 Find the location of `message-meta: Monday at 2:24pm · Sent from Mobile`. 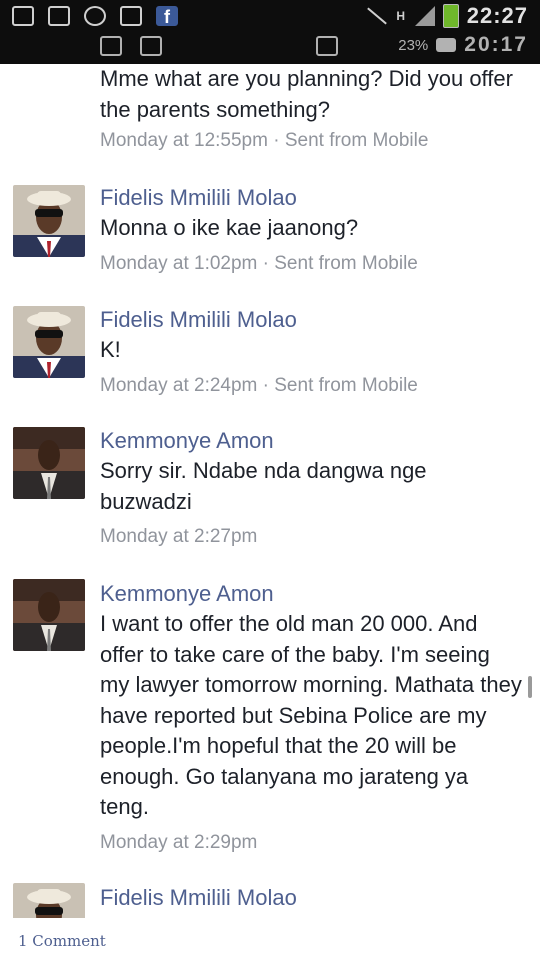

message-meta: Monday at 2:24pm · Sent from Mobile is located at coordinates (259, 385).